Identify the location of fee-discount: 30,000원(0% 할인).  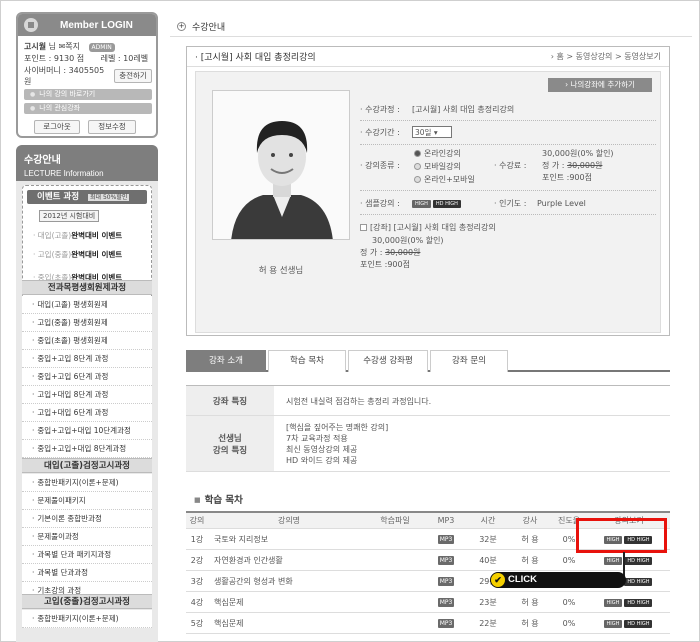
(578, 153).